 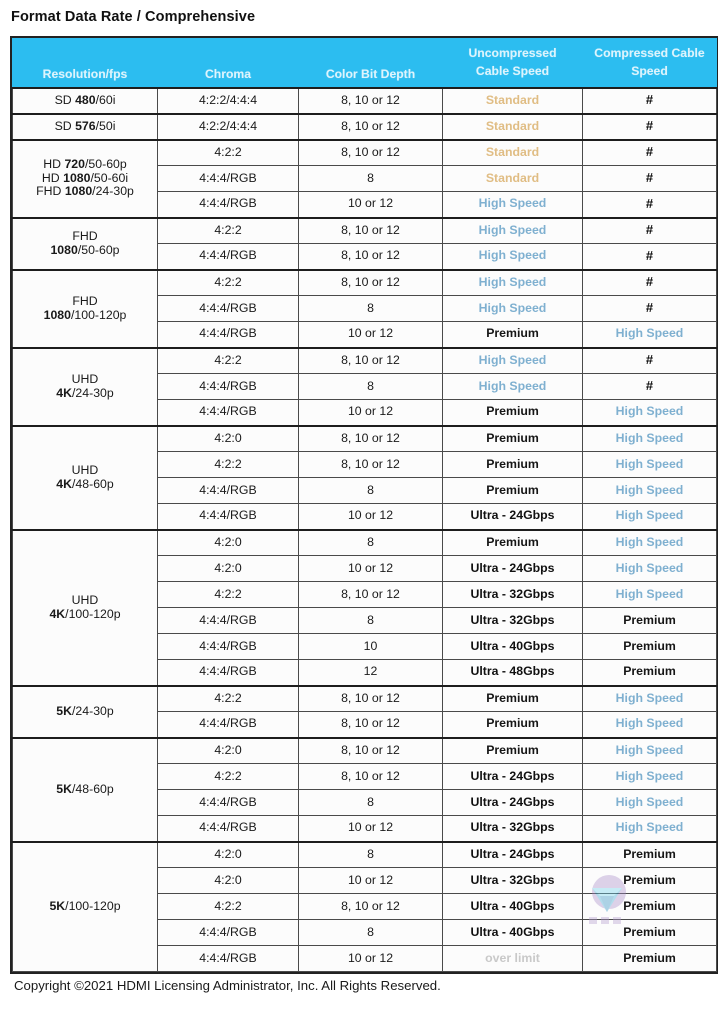 I want to click on table-row: 5K/100-120p 4:2:0 8 Ultra - 24Gbps Premium, so click(x=364, y=906).